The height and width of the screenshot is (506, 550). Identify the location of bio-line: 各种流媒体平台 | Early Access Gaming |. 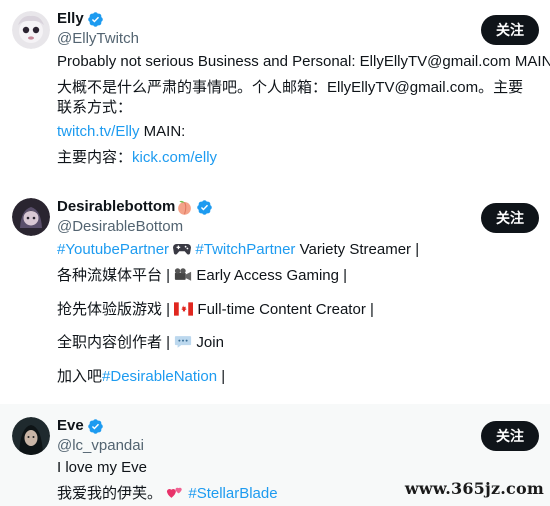
(202, 277).